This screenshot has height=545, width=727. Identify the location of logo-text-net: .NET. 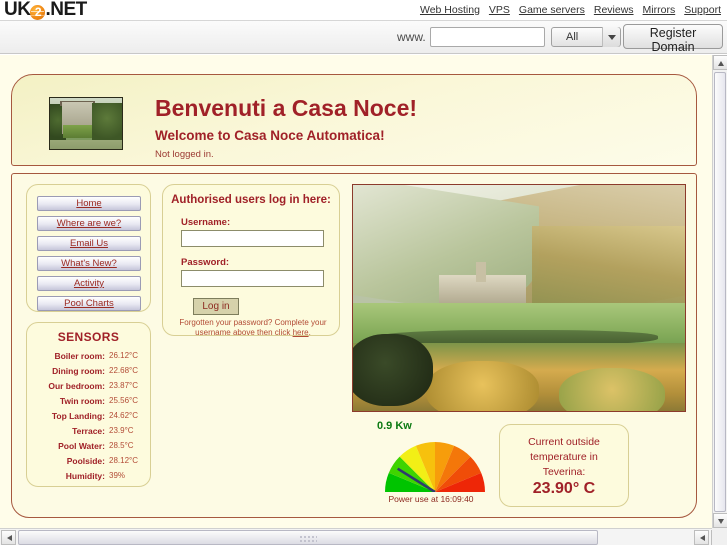
(66, 10).